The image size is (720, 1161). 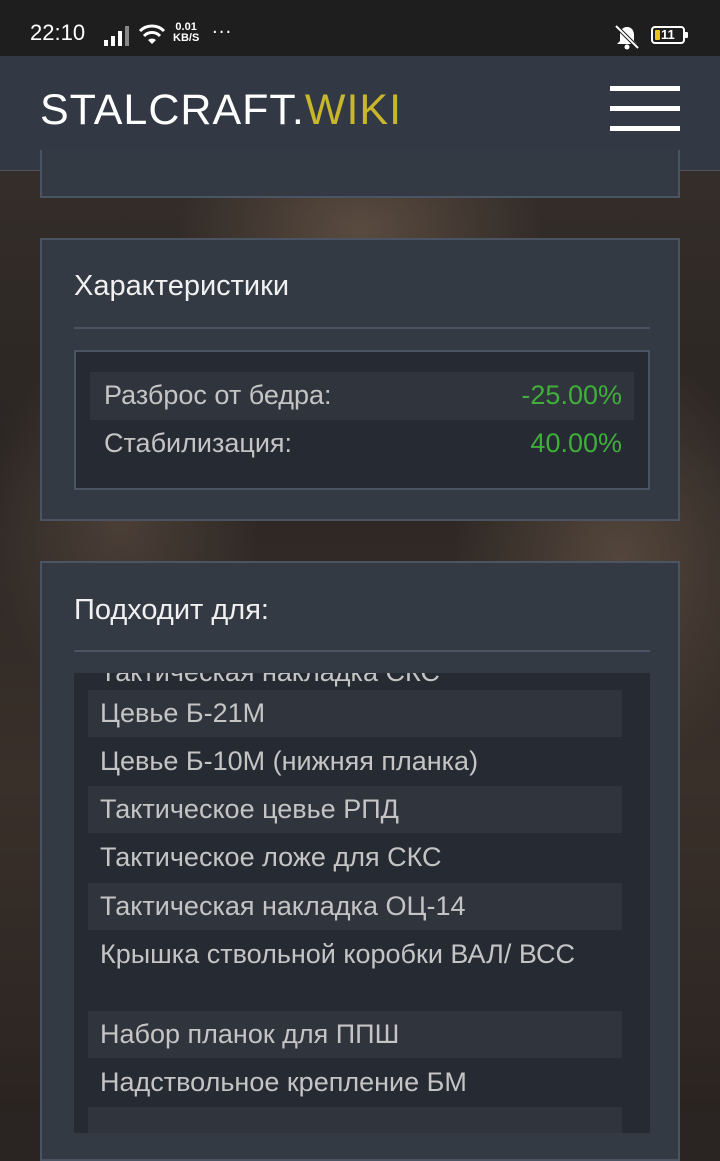 What do you see at coordinates (355, 1082) in the screenshot?
I see `list-item: Надствольное крепление БМ` at bounding box center [355, 1082].